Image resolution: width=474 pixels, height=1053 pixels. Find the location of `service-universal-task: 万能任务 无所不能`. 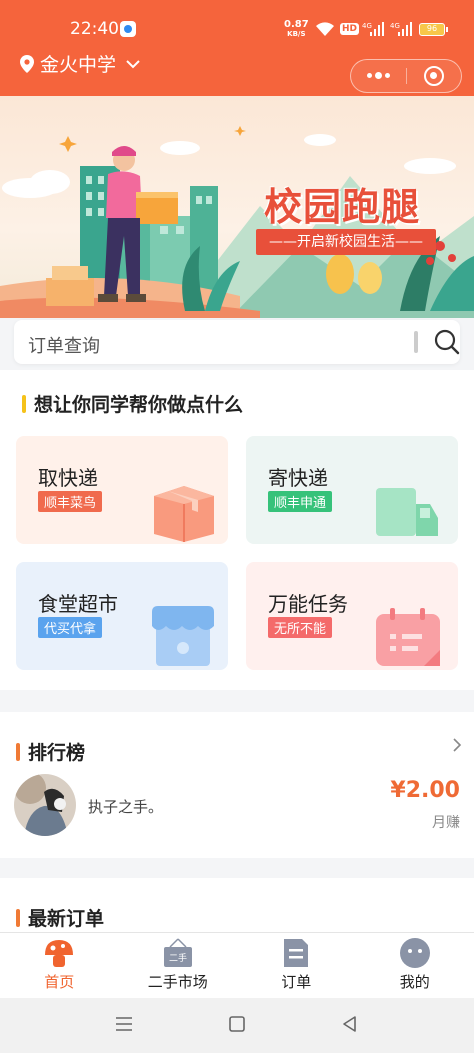

service-universal-task: 万能任务 无所不能 is located at coordinates (352, 616).